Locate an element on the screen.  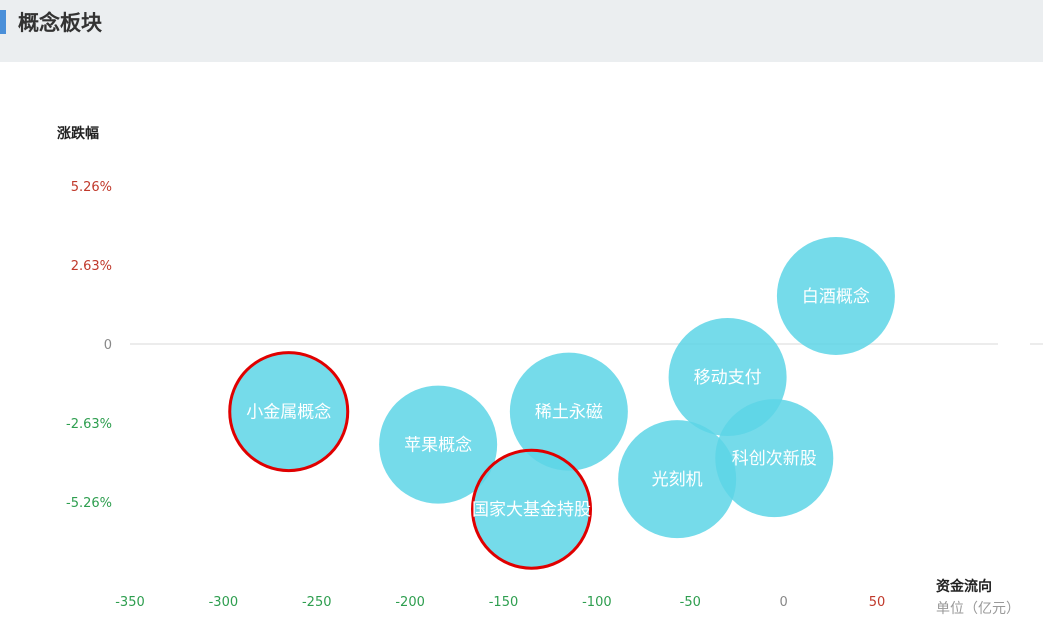
y-tick-label: 0 is located at coordinates (108, 345).